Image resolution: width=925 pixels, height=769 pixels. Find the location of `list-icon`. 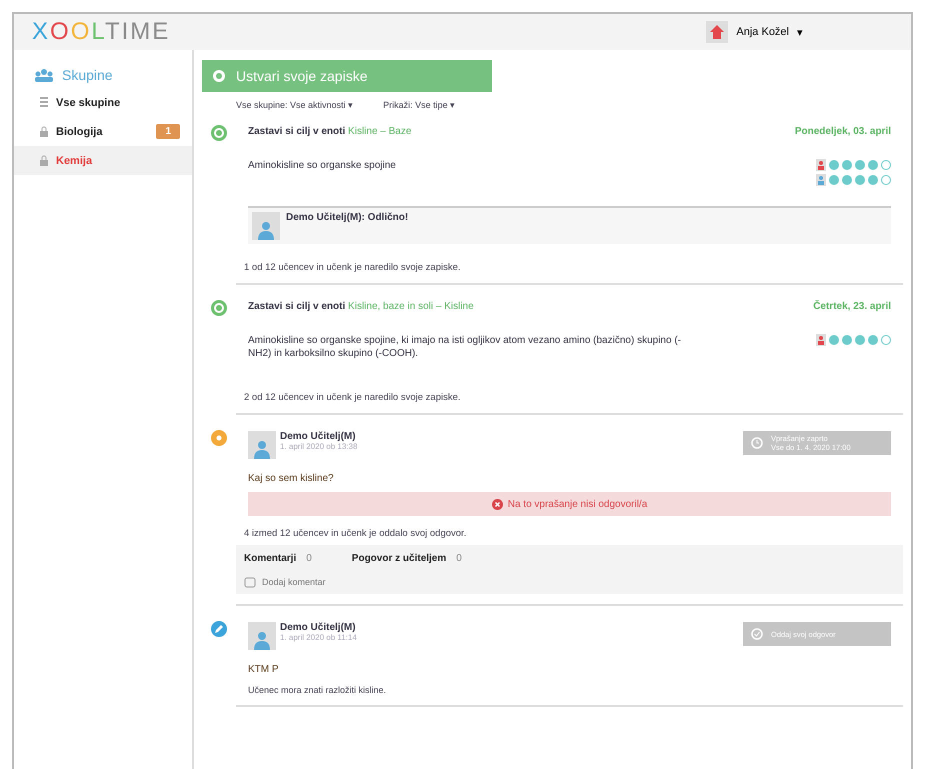

list-icon is located at coordinates (44, 102).